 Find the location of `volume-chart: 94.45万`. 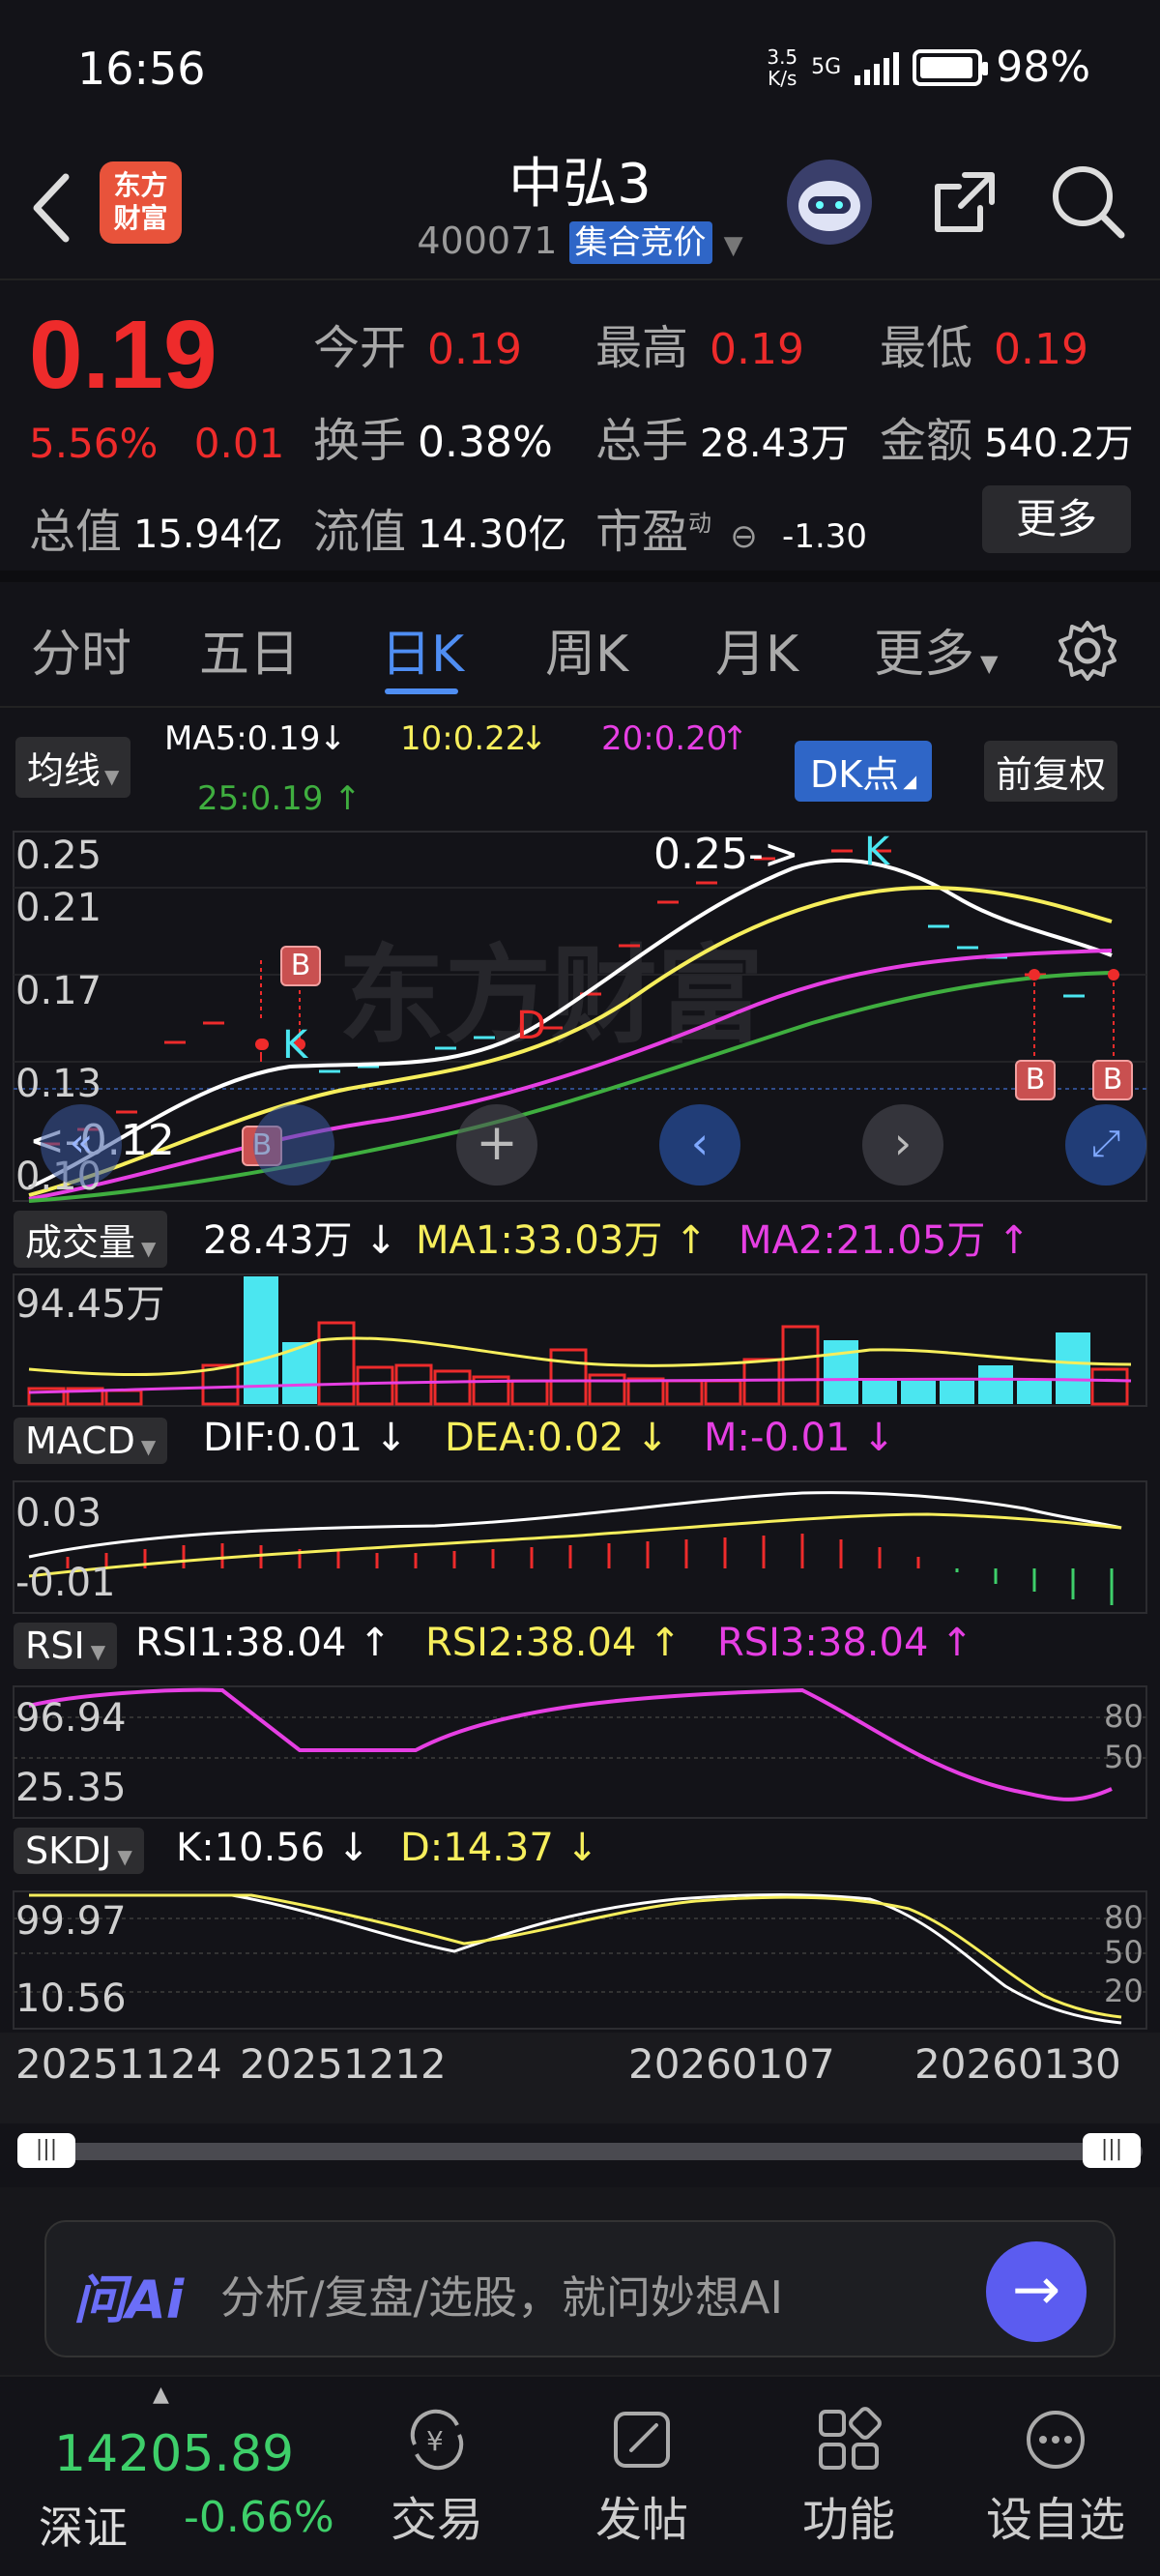

volume-chart: 94.45万 is located at coordinates (580, 1340).